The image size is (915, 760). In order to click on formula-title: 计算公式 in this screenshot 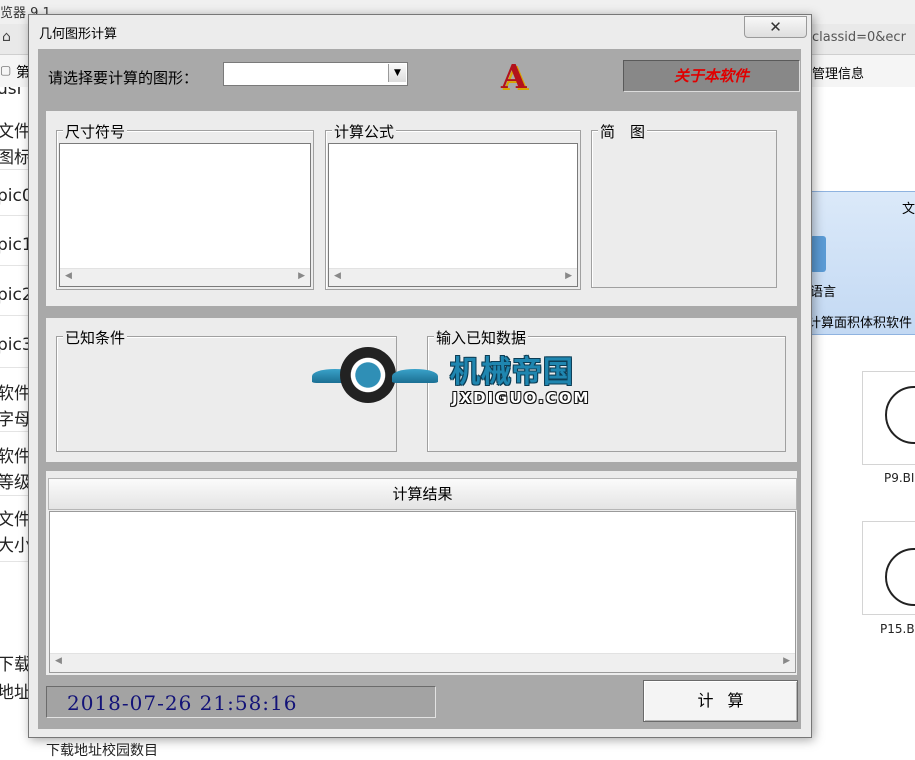, I will do `click(364, 131)`.